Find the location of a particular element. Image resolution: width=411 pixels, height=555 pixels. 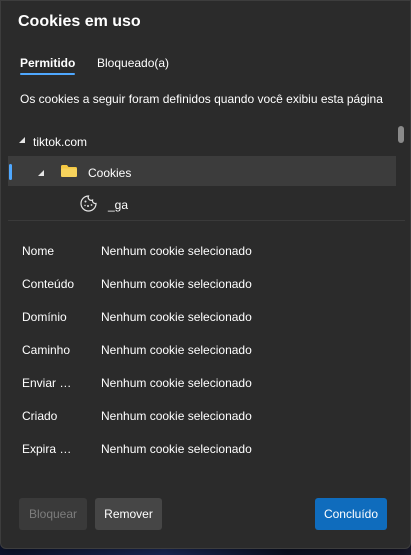

tab-allowed: Permitido is located at coordinates (48, 65).